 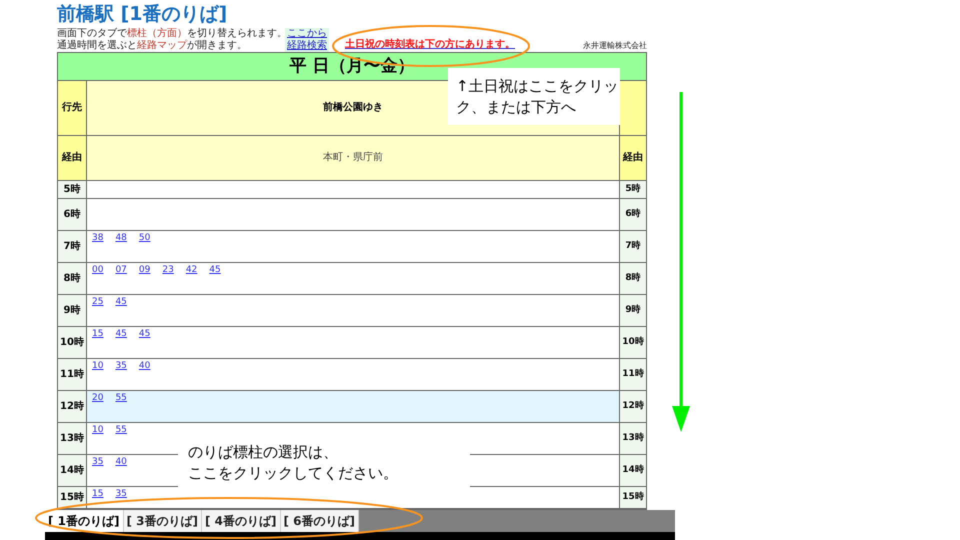 I want to click on destination-label: 行先, so click(x=72, y=107).